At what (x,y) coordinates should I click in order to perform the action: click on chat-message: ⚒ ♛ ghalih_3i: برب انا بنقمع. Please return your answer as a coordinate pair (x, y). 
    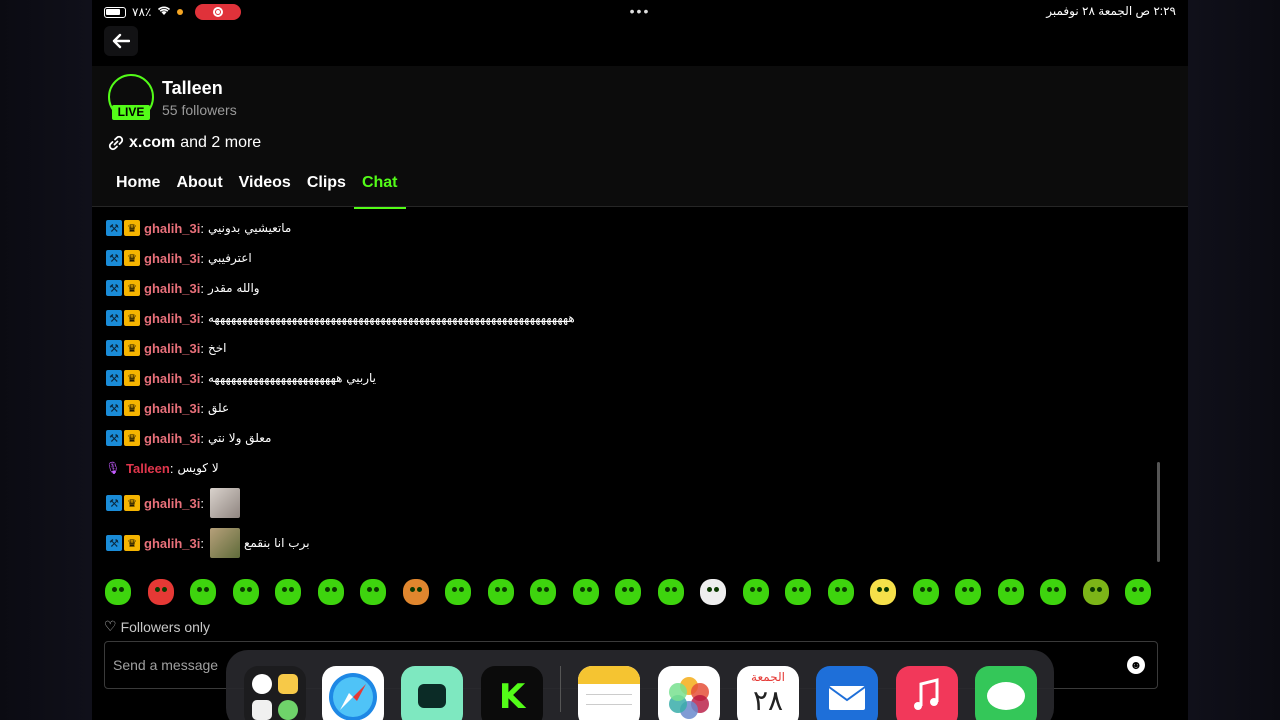
    Looking at the image, I should click on (208, 543).